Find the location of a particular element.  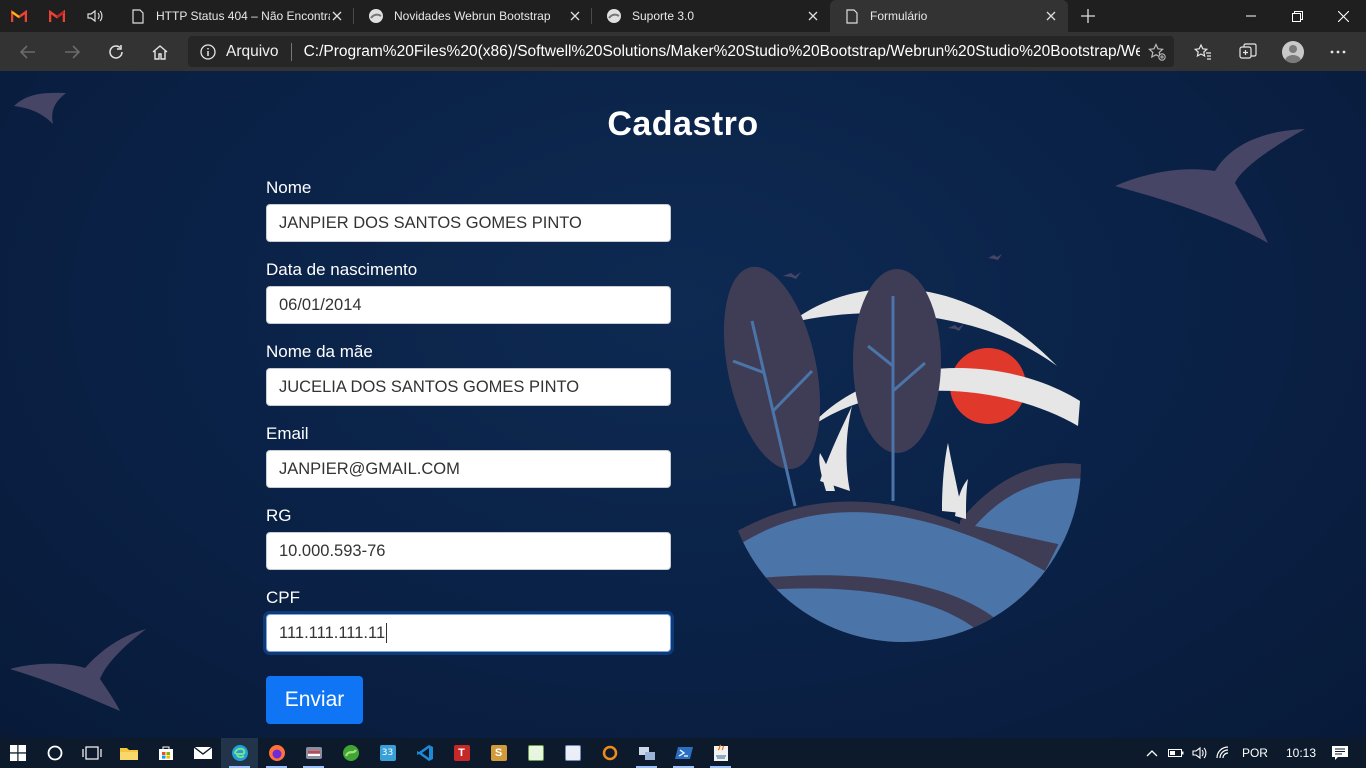

enviar-button: Enviar is located at coordinates (314, 700).